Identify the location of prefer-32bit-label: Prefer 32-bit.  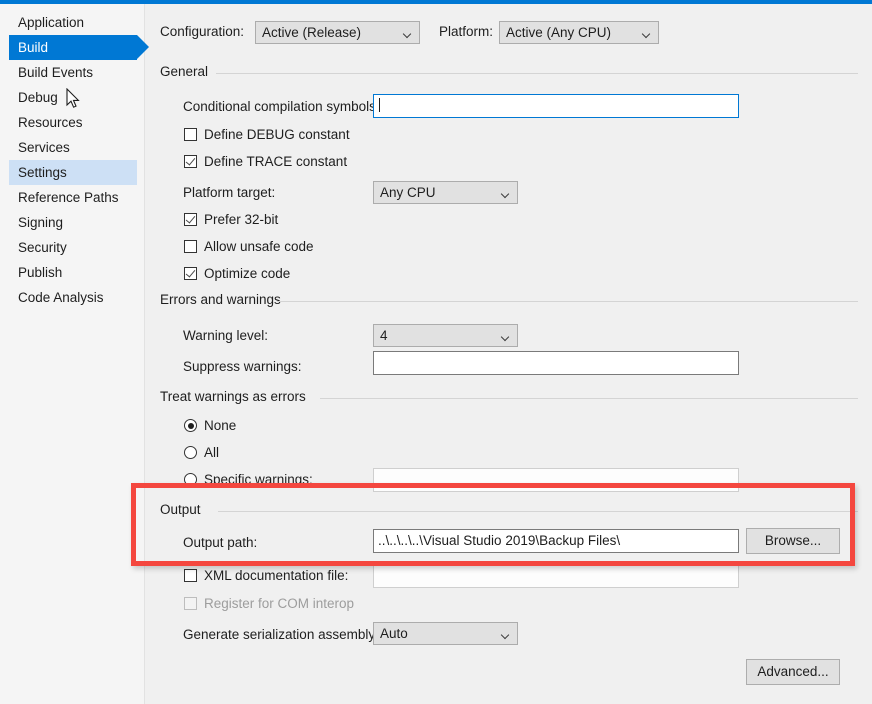
(241, 219).